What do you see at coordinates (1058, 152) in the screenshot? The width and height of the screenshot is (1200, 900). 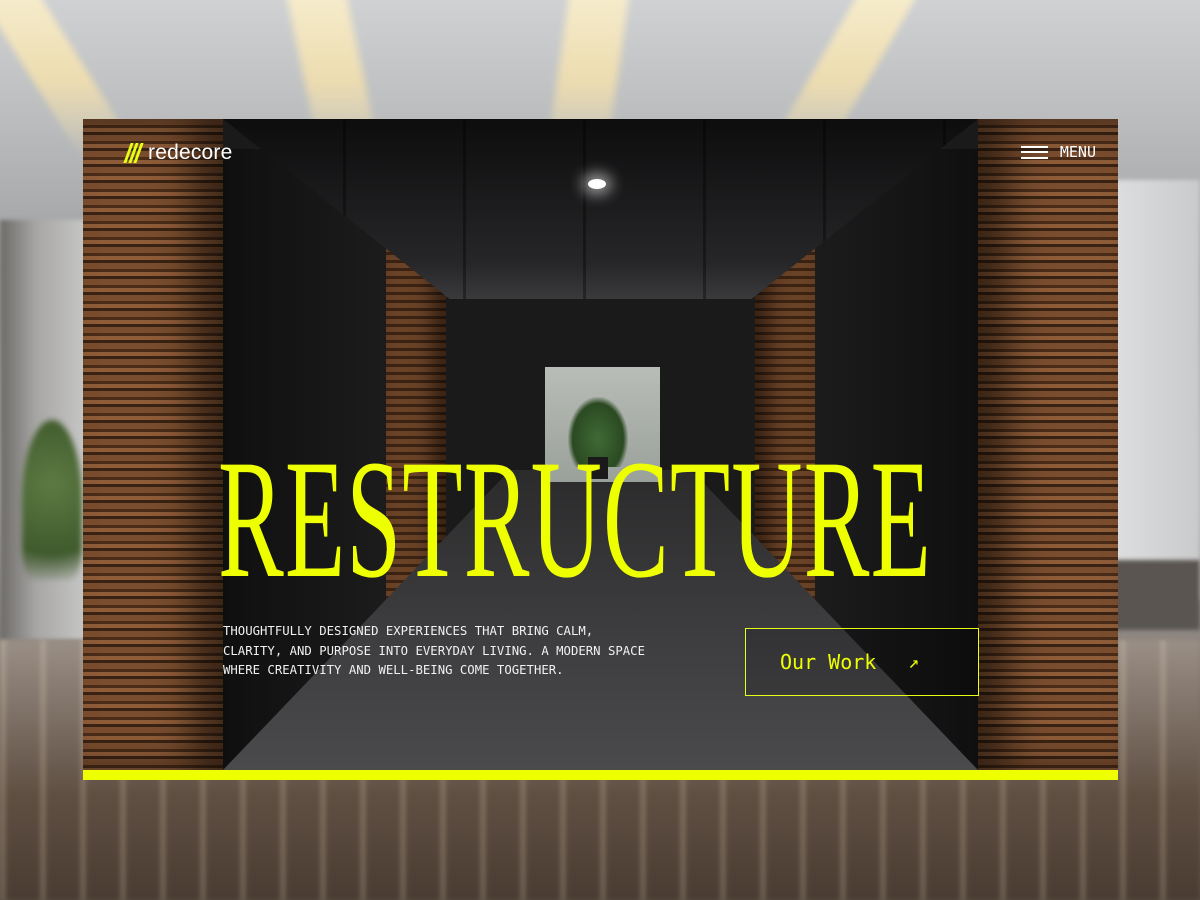 I see `menu-button: MENU` at bounding box center [1058, 152].